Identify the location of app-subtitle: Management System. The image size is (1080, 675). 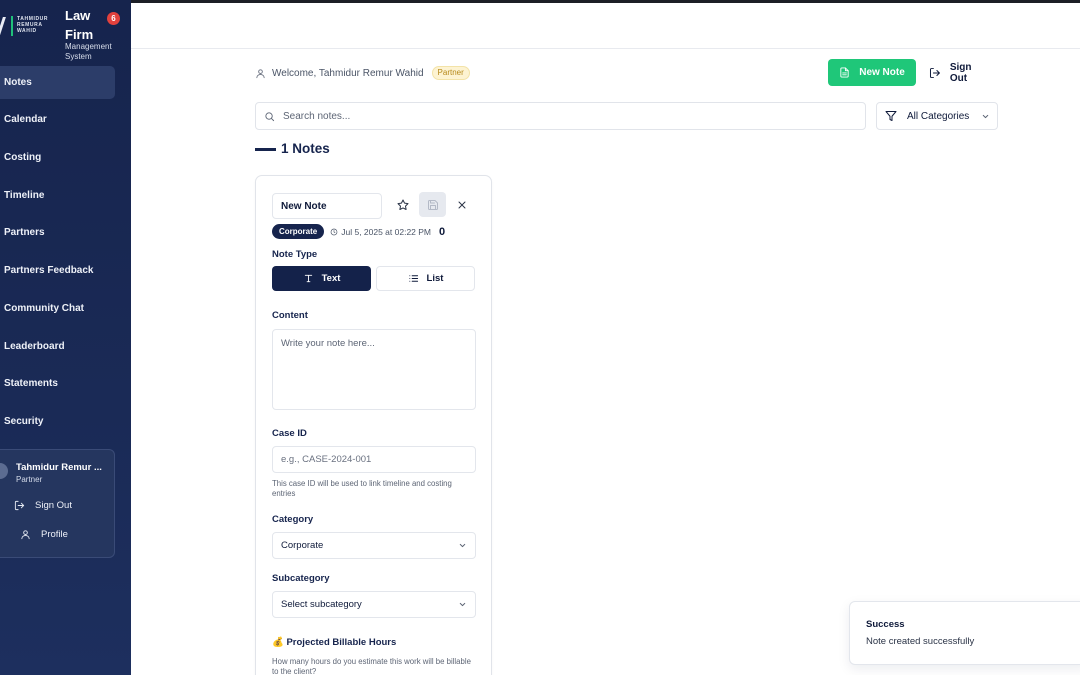
(88, 51).